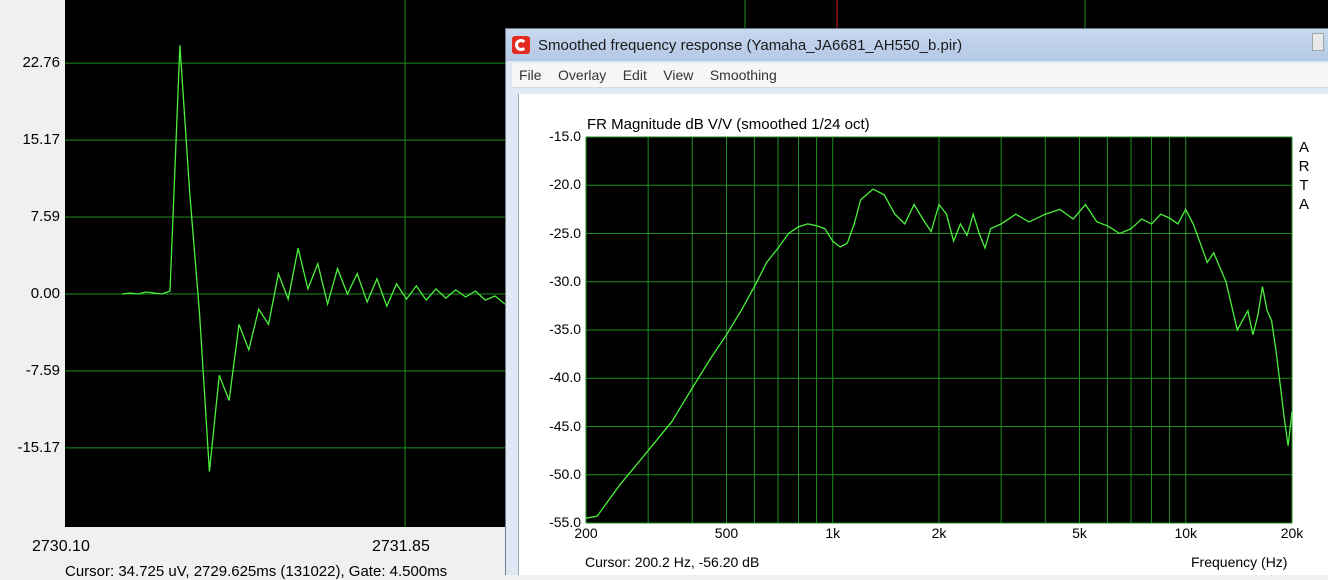 This screenshot has width=1328, height=580. I want to click on fr-x-tick: 500, so click(726, 533).